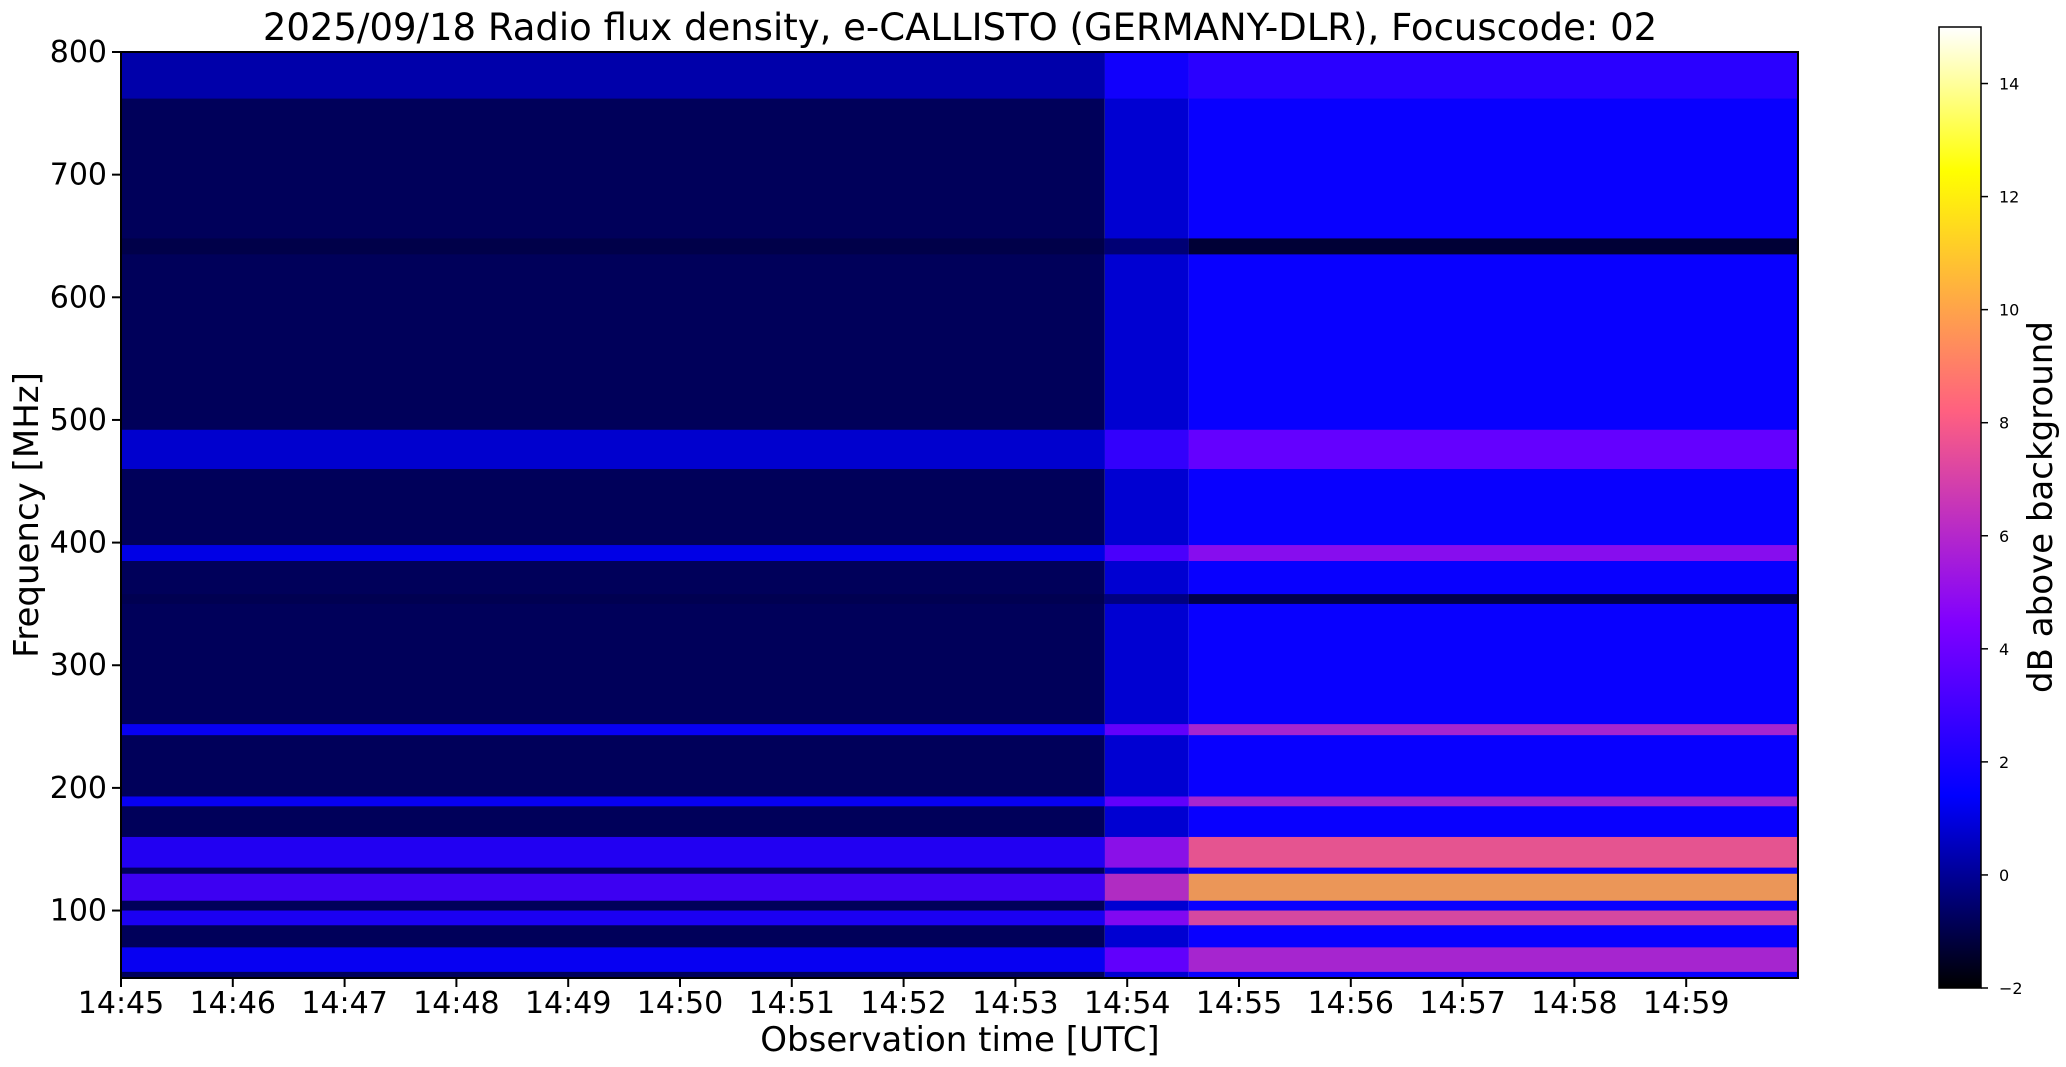 The height and width of the screenshot is (1067, 2066). What do you see at coordinates (121, 1003) in the screenshot?
I see `x-tick-label: 14:45` at bounding box center [121, 1003].